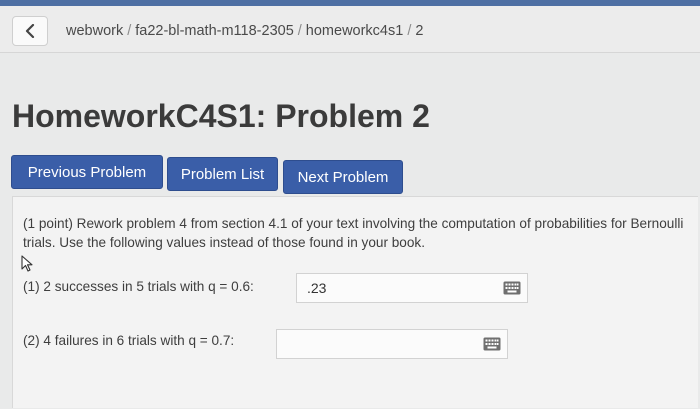  What do you see at coordinates (129, 340) in the screenshot?
I see `part-2-label: (2) 4 failures in 6 trials with q = 0.7:` at bounding box center [129, 340].